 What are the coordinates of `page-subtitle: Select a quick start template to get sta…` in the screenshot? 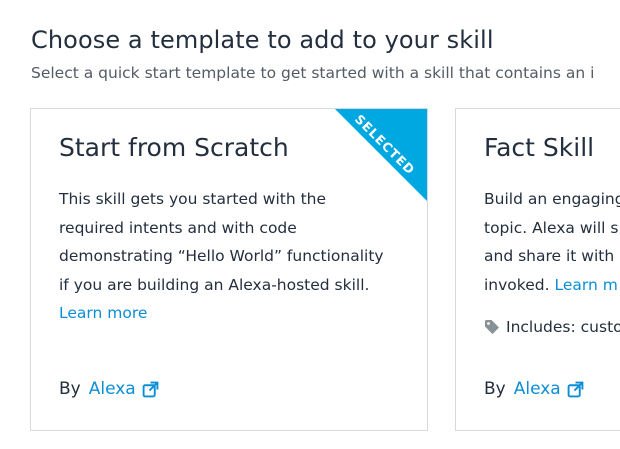 It's located at (313, 73).